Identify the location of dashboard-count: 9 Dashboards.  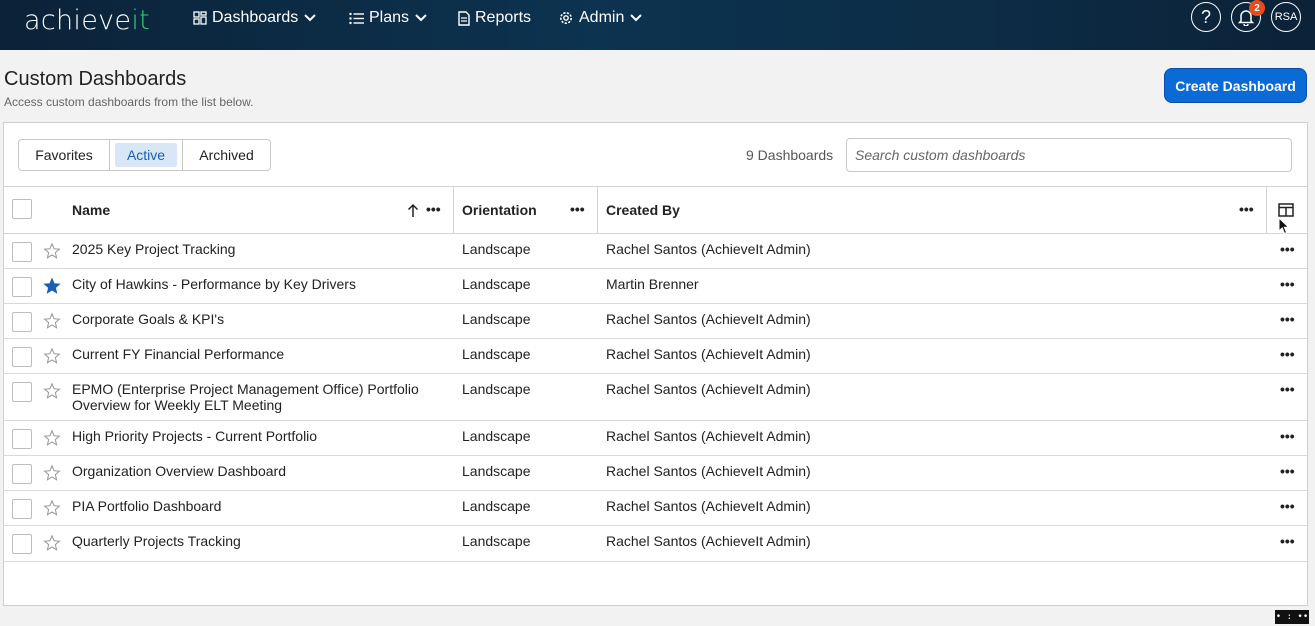
(790, 155).